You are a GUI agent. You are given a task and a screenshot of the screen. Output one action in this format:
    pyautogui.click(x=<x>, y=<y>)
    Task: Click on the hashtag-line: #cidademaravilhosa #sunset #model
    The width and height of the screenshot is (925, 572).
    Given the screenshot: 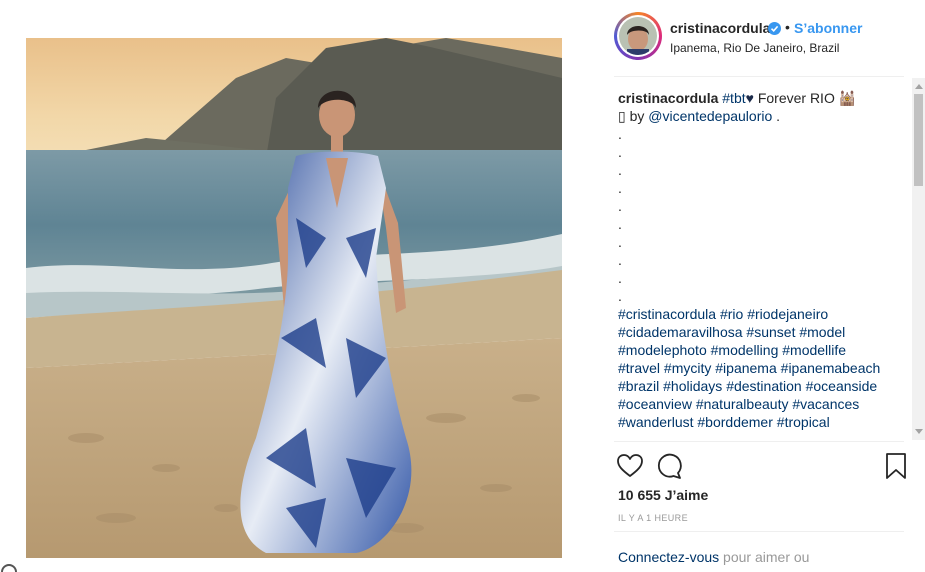 What is the action you would take?
    pyautogui.click(x=764, y=332)
    